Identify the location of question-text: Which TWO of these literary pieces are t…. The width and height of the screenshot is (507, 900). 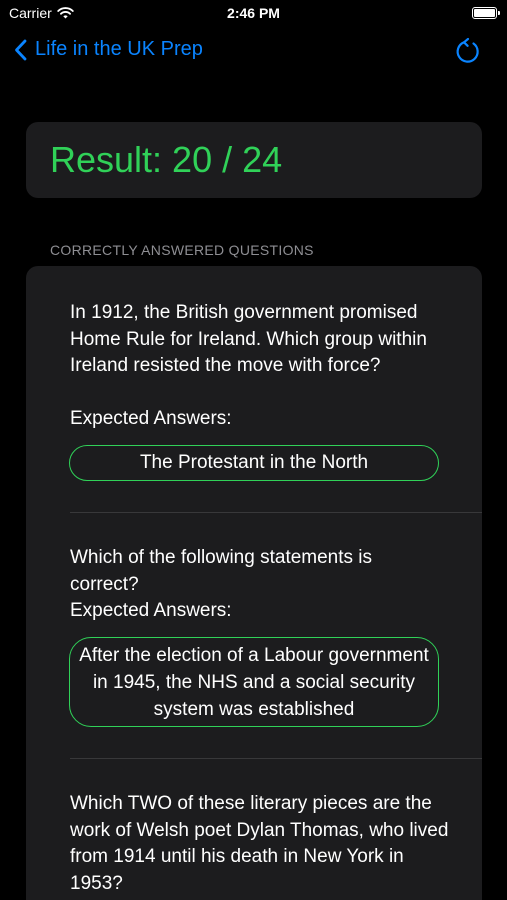
(259, 843).